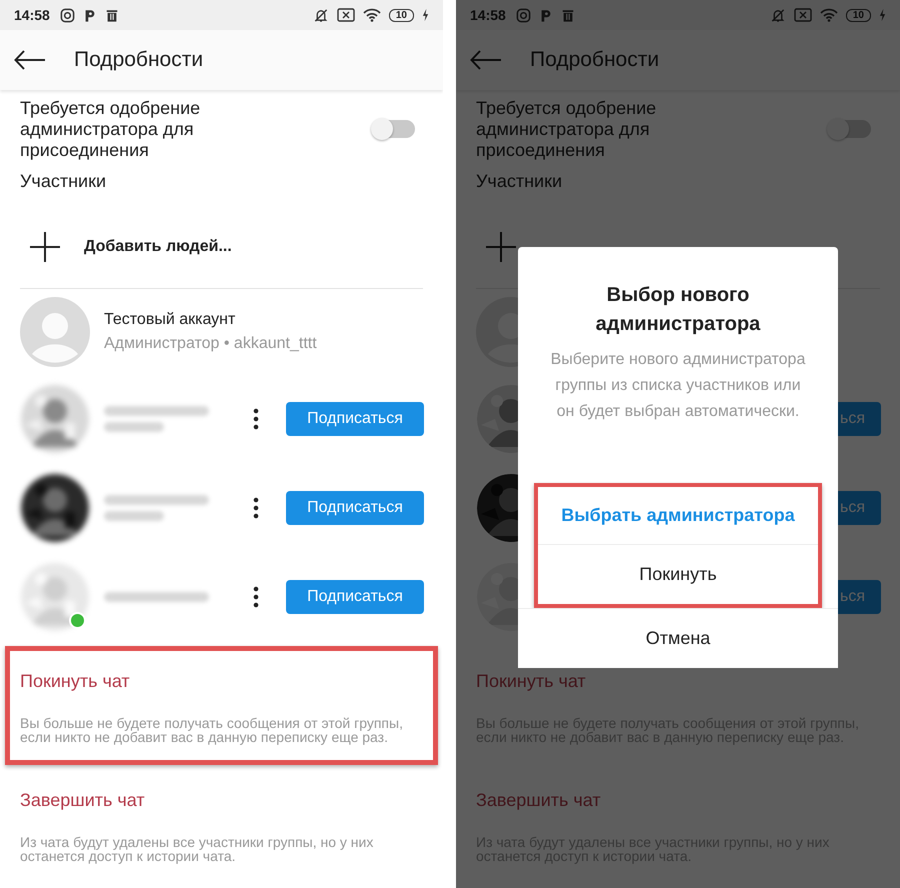 This screenshot has height=888, width=900. Describe the element at coordinates (55, 331) in the screenshot. I see `avatar-icon` at that location.